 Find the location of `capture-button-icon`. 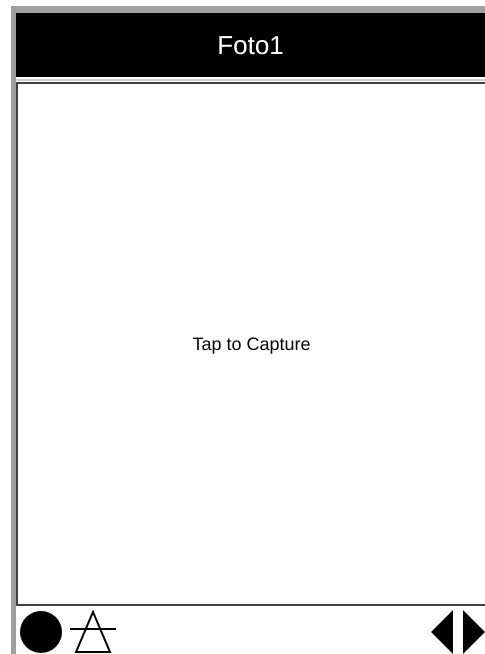

capture-button-icon is located at coordinates (41, 632).